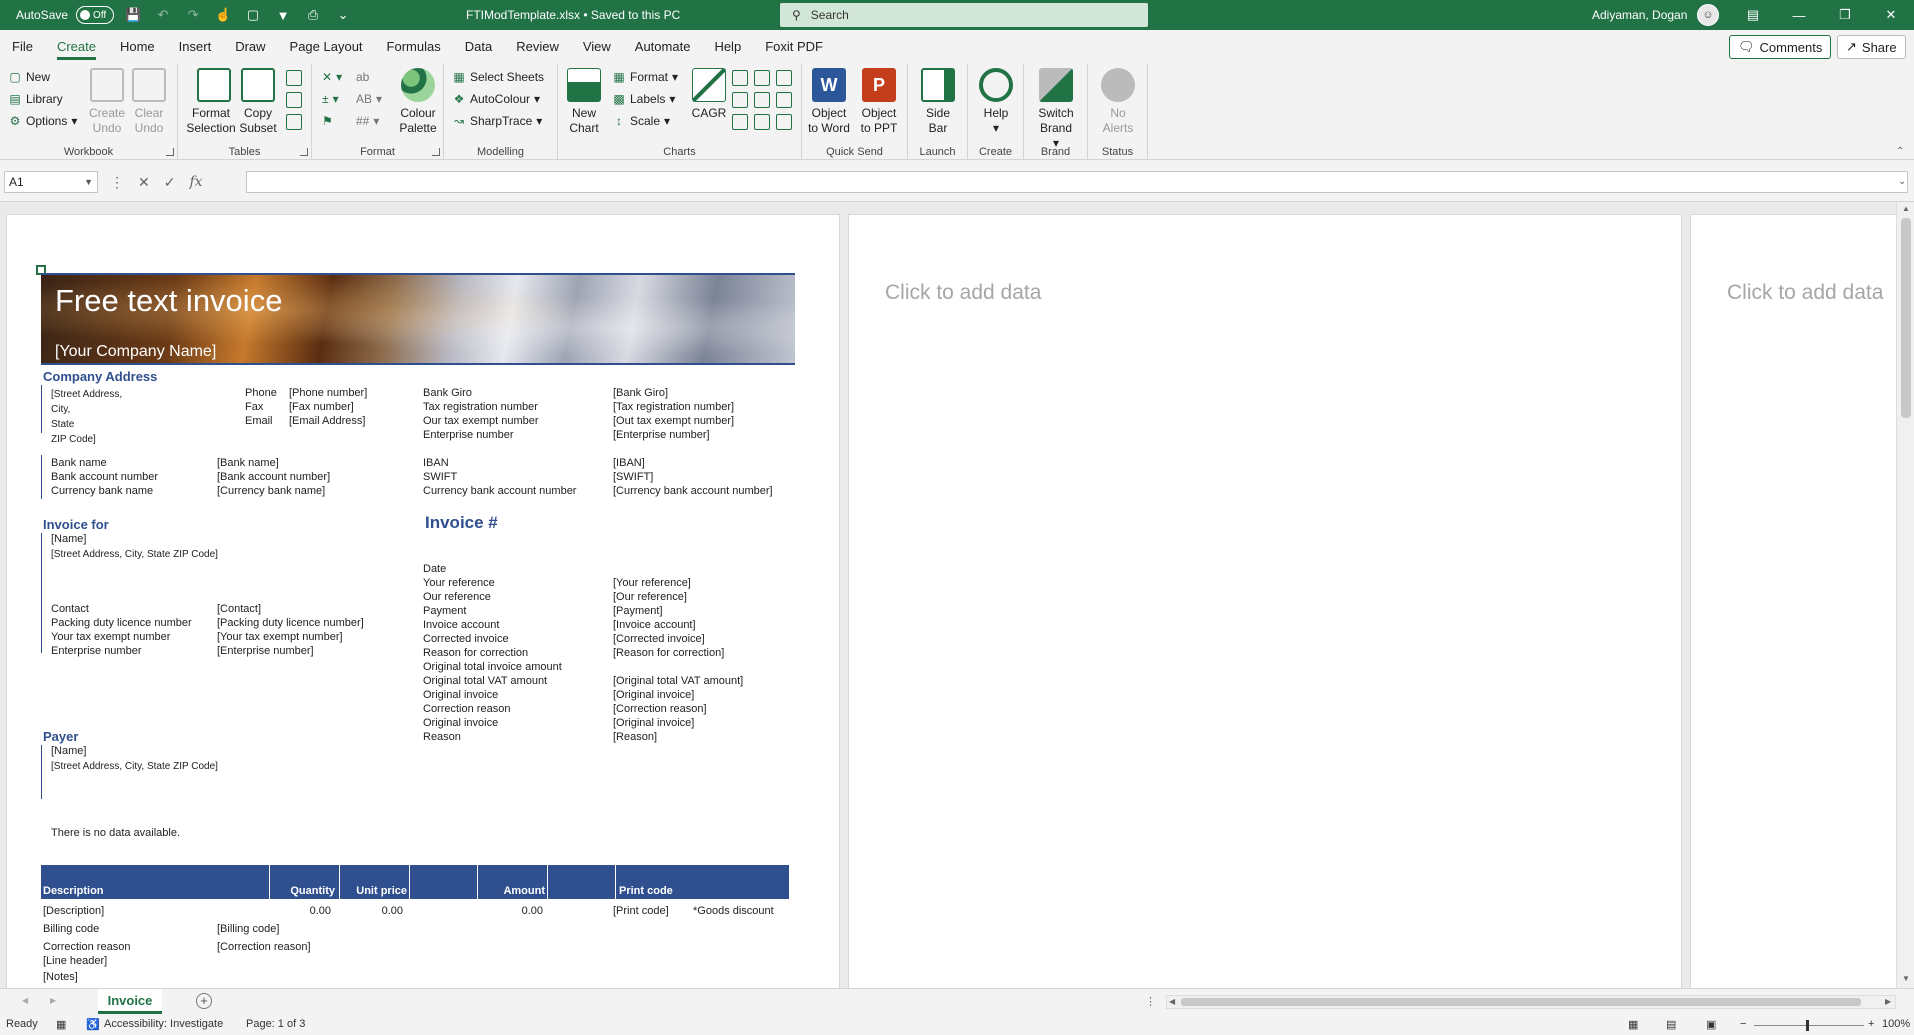  I want to click on formula-input, so click(1077, 182).